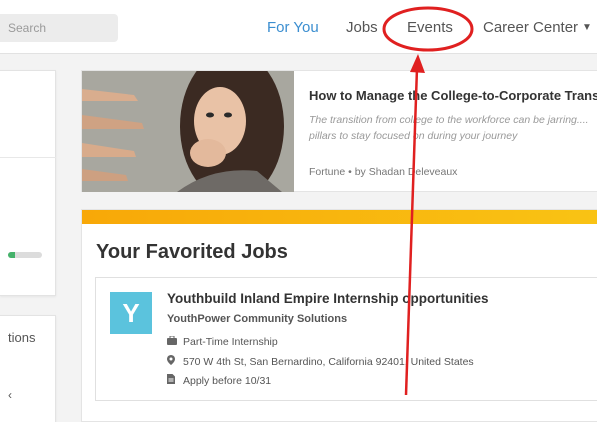  What do you see at coordinates (131, 313) in the screenshot?
I see `employer-logo: Y` at bounding box center [131, 313].